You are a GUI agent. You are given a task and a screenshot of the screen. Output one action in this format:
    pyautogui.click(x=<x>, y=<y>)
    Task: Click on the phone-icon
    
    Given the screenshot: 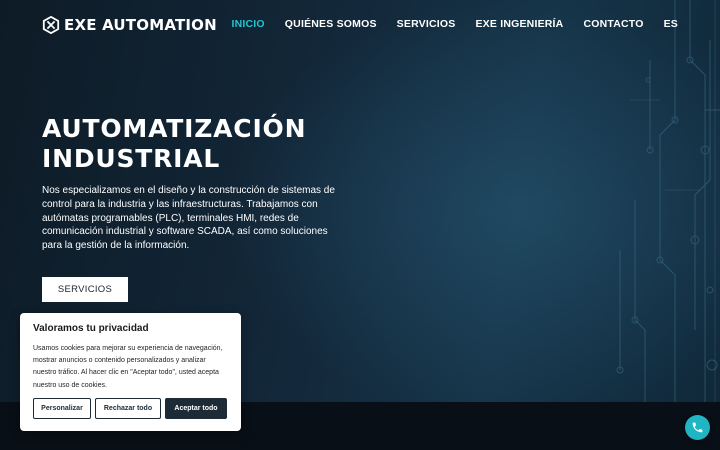 What is the action you would take?
    pyautogui.click(x=697, y=427)
    